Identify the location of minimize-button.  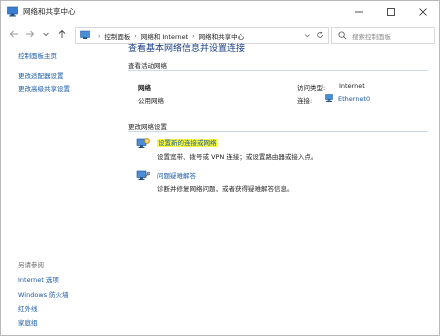
(359, 12).